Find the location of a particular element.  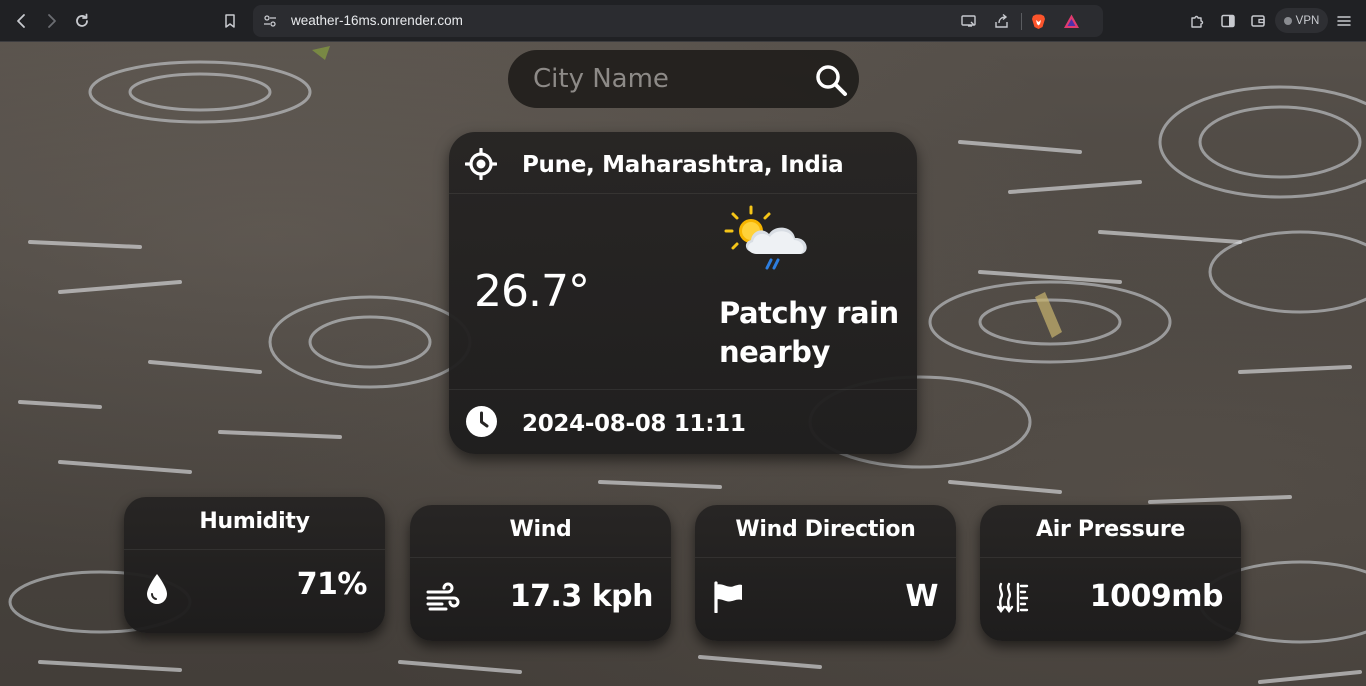

droplet-icon is located at coordinates (157, 589).